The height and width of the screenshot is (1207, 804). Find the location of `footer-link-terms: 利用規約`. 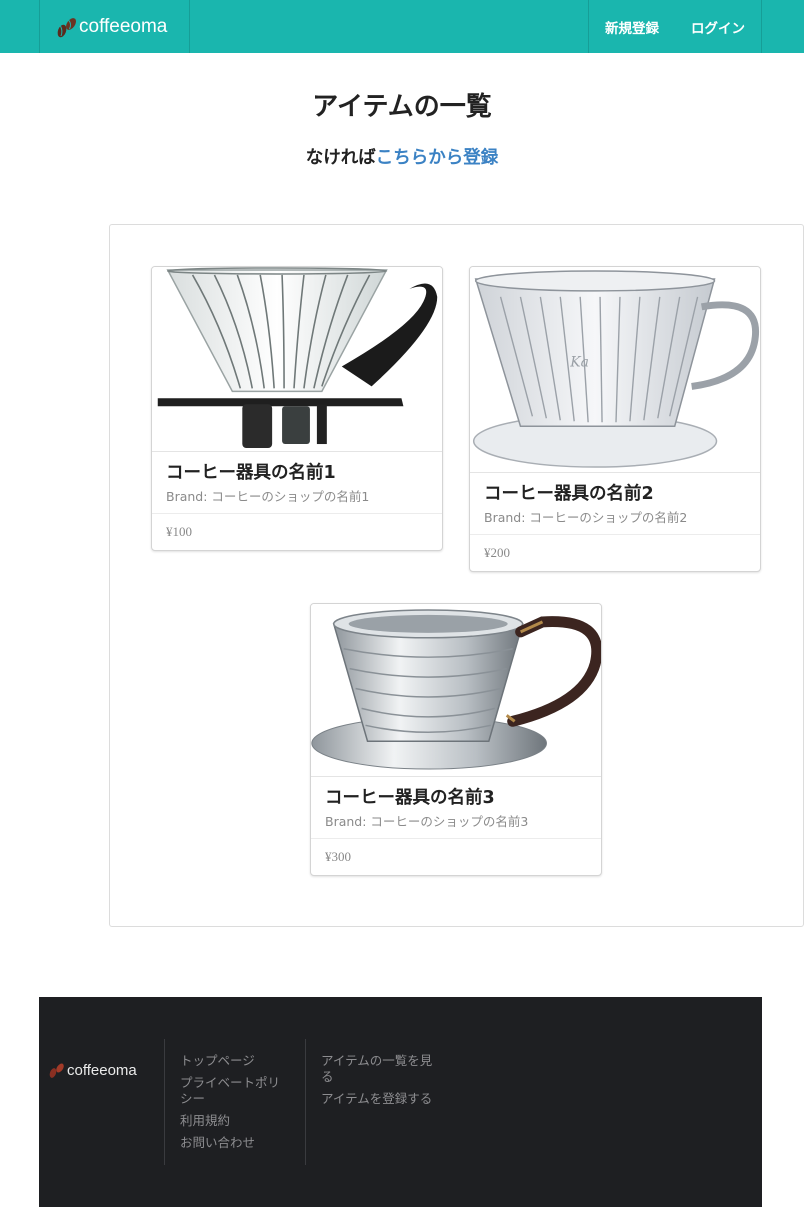

footer-link-terms: 利用規約 is located at coordinates (236, 1121).